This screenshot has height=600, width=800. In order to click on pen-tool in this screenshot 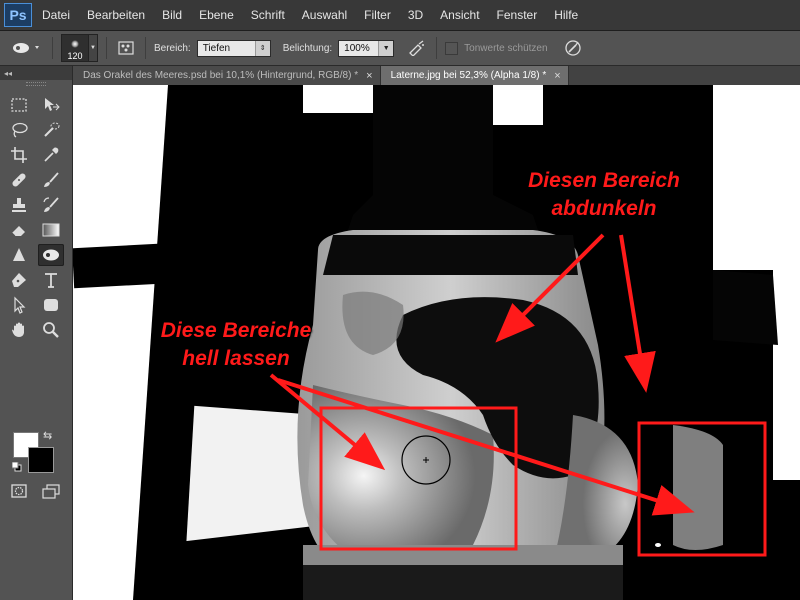, I will do `click(19, 280)`.